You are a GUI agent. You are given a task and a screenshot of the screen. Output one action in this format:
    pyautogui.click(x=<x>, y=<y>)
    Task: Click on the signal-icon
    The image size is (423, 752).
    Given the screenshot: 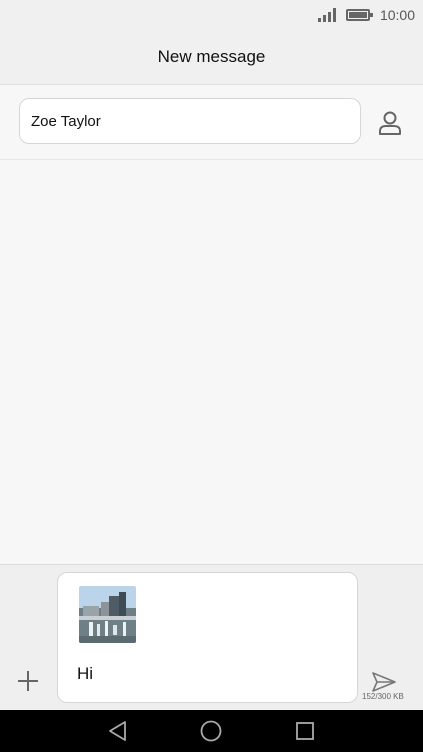 What is the action you would take?
    pyautogui.click(x=326, y=15)
    